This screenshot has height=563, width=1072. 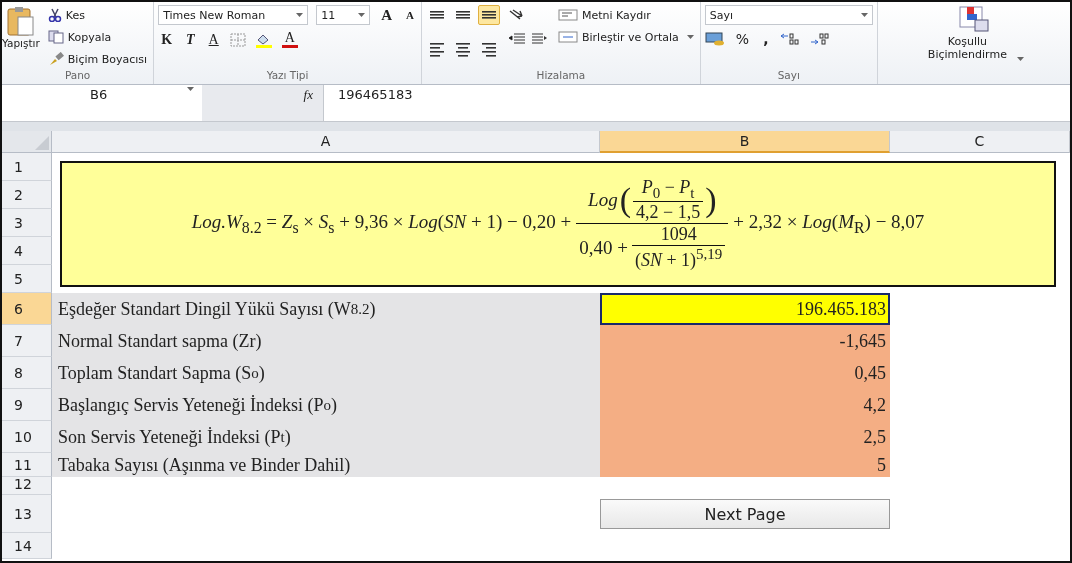 What do you see at coordinates (54, 15) in the screenshot?
I see `scissors-icon` at bounding box center [54, 15].